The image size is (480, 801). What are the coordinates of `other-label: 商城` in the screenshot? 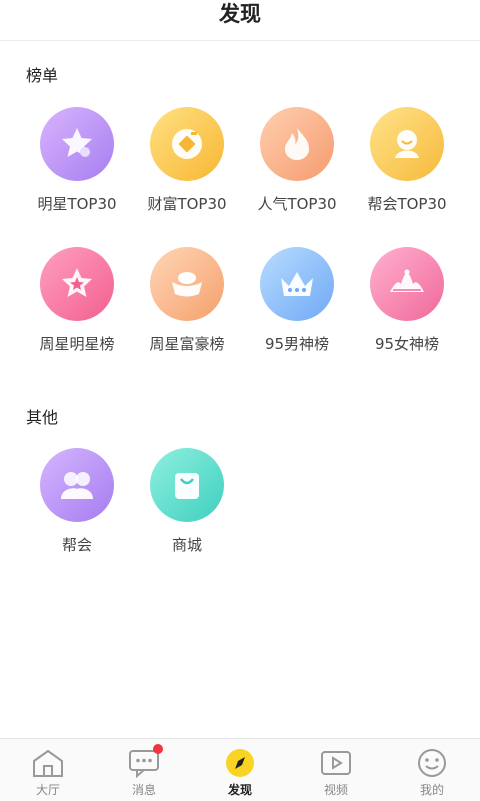 It's located at (186, 545).